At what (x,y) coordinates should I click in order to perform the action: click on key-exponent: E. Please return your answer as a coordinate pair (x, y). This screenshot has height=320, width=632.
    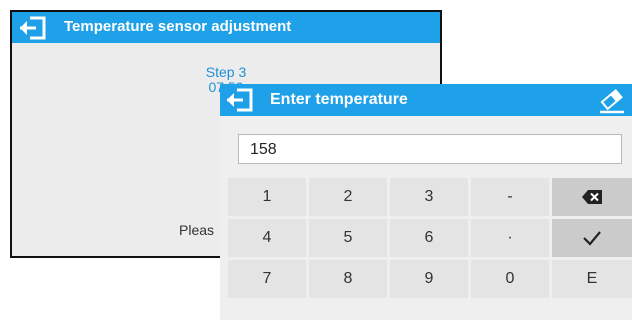
    Looking at the image, I should click on (592, 279).